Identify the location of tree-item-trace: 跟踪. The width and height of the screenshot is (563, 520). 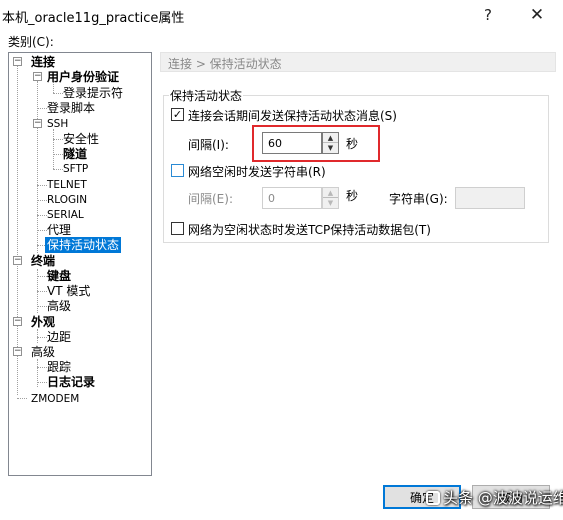
(59, 367).